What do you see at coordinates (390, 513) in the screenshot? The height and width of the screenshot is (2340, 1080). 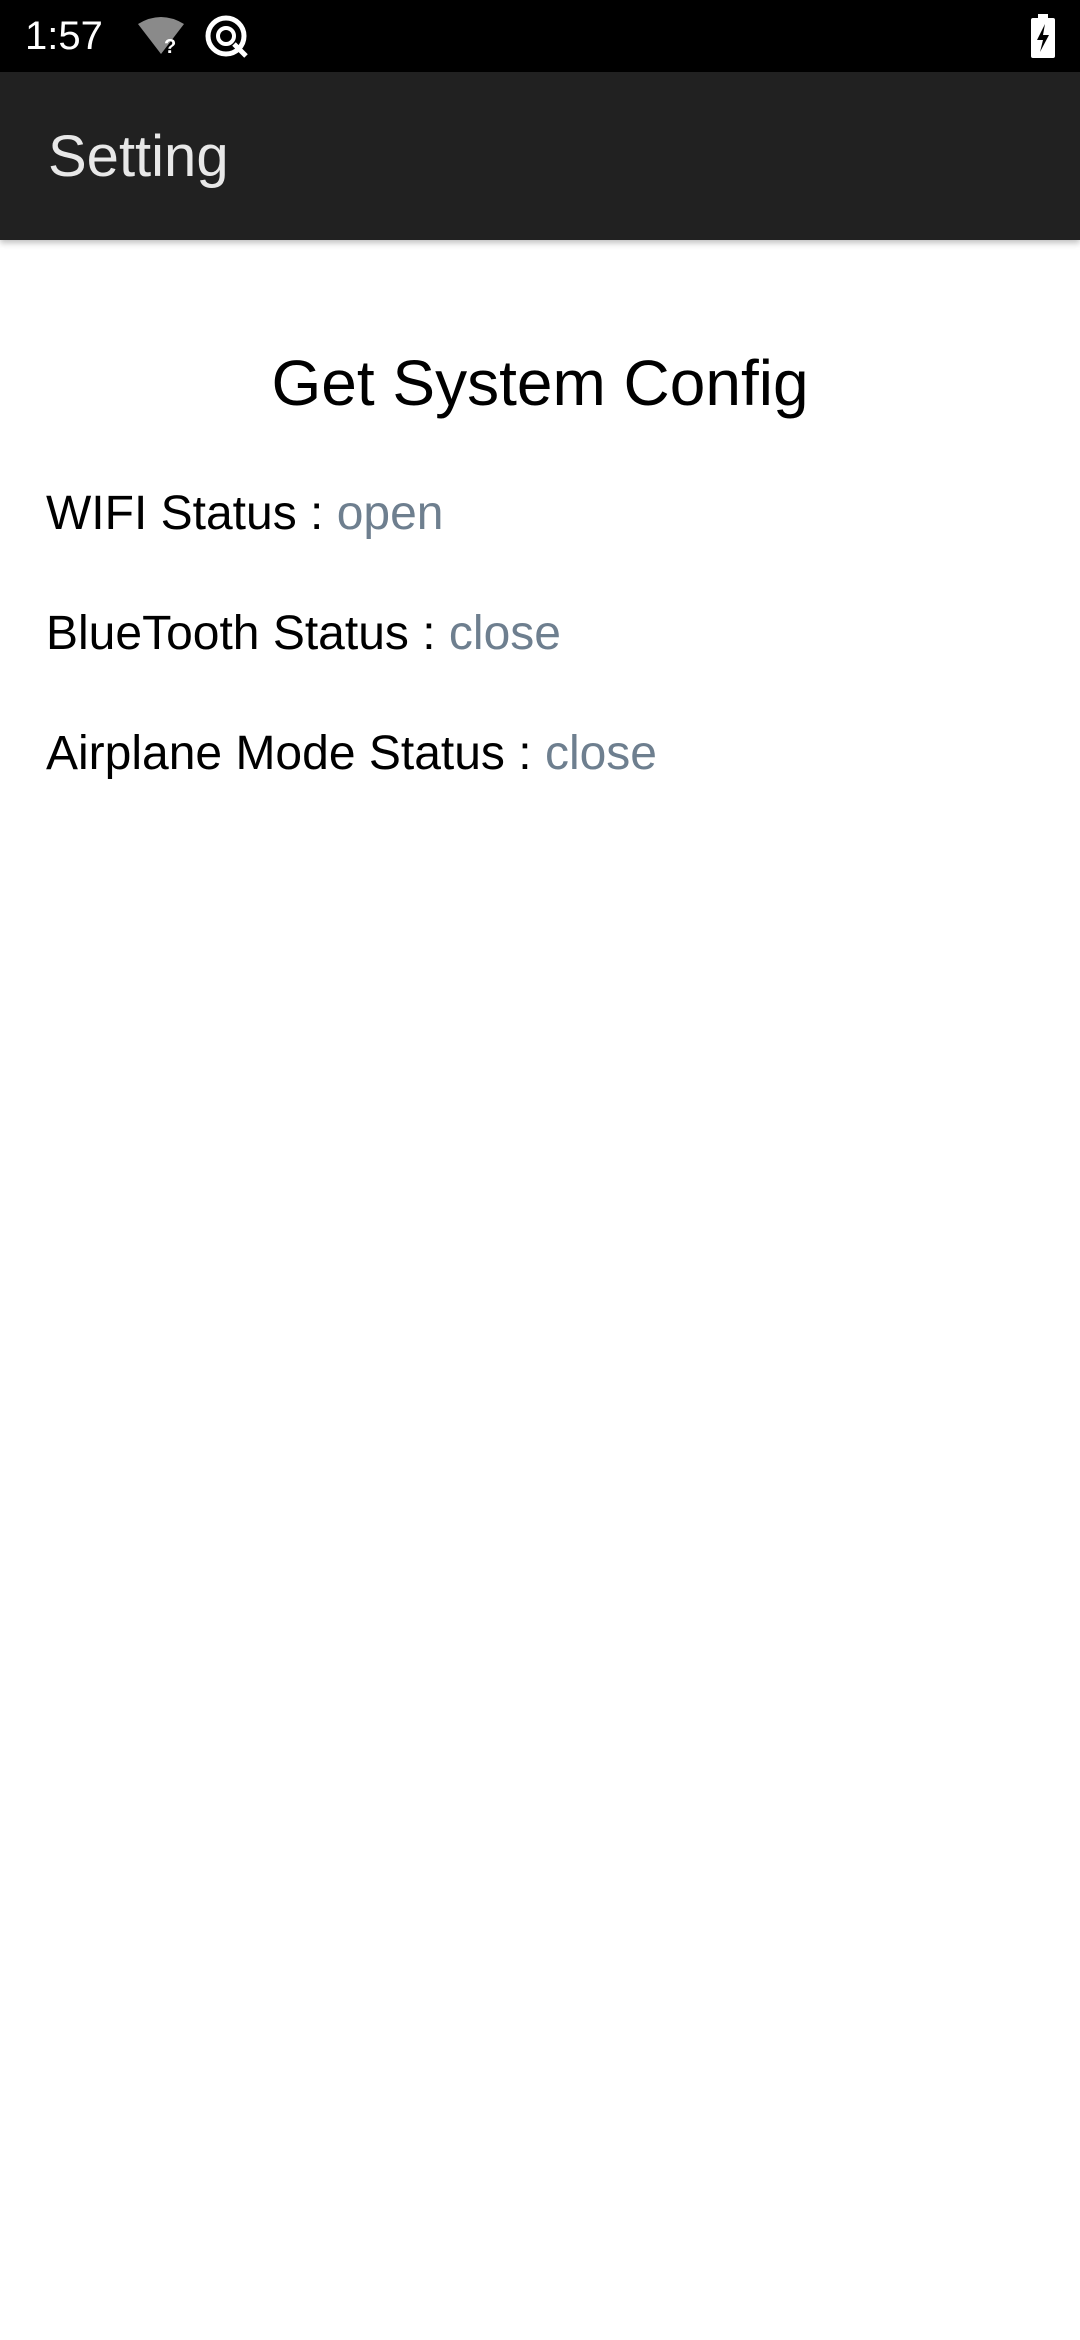 I see `wifi-status-value: open` at bounding box center [390, 513].